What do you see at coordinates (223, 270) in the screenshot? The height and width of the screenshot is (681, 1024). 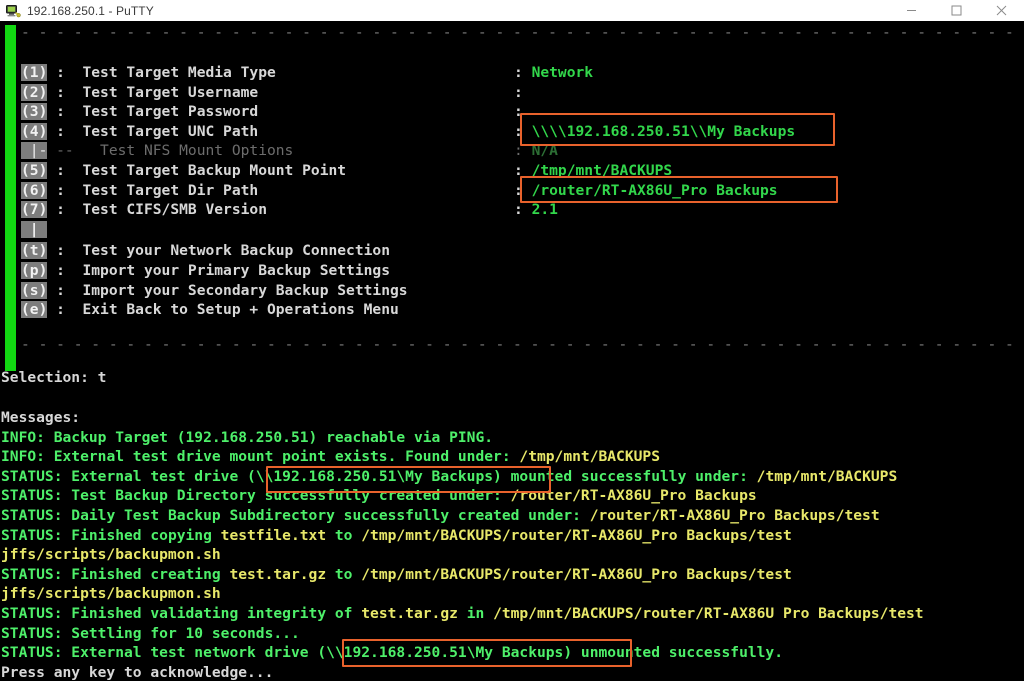 I see `menu-action-label: : Import your Primary Backup Settings` at bounding box center [223, 270].